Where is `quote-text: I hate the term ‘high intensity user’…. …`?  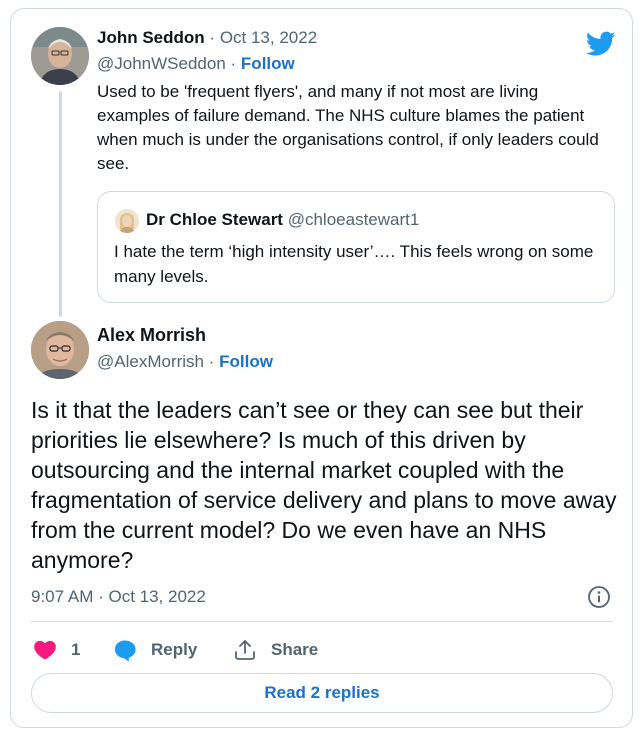 quote-text: I hate the term ‘high intensity user’…. … is located at coordinates (354, 264).